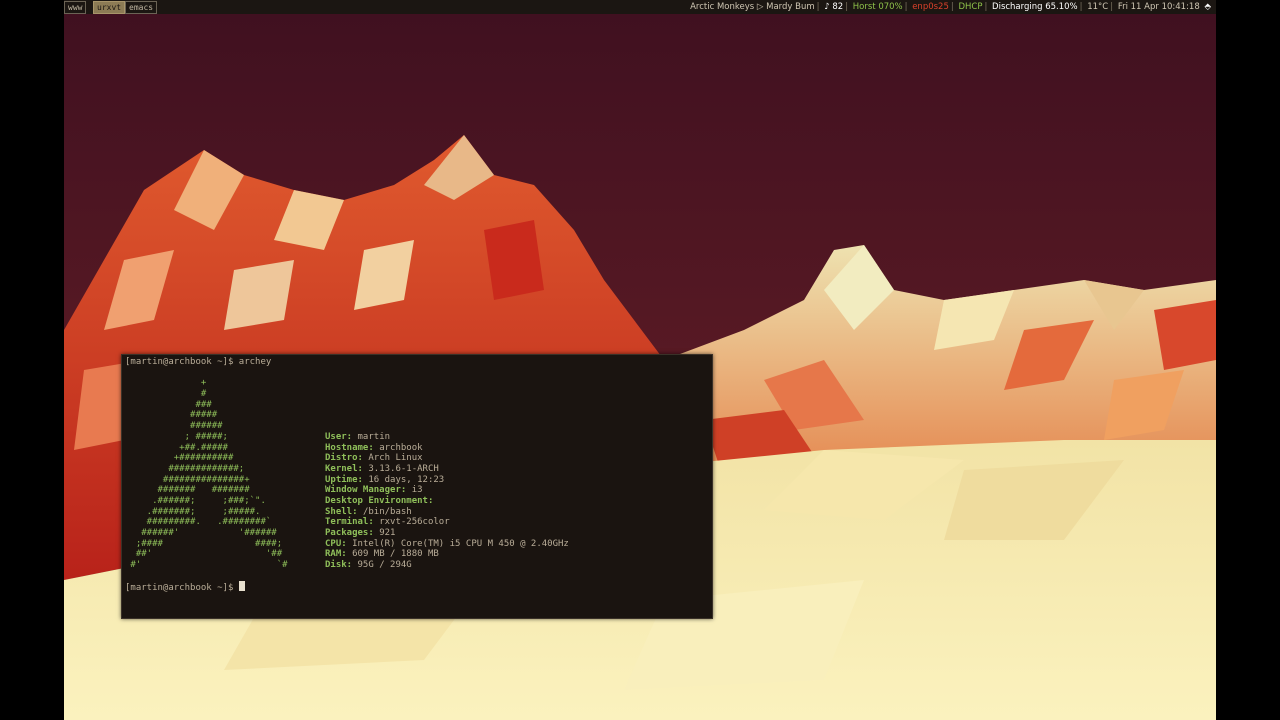 The width and height of the screenshot is (1280, 720). What do you see at coordinates (339, 565) in the screenshot?
I see `info-key: Disk:` at bounding box center [339, 565].